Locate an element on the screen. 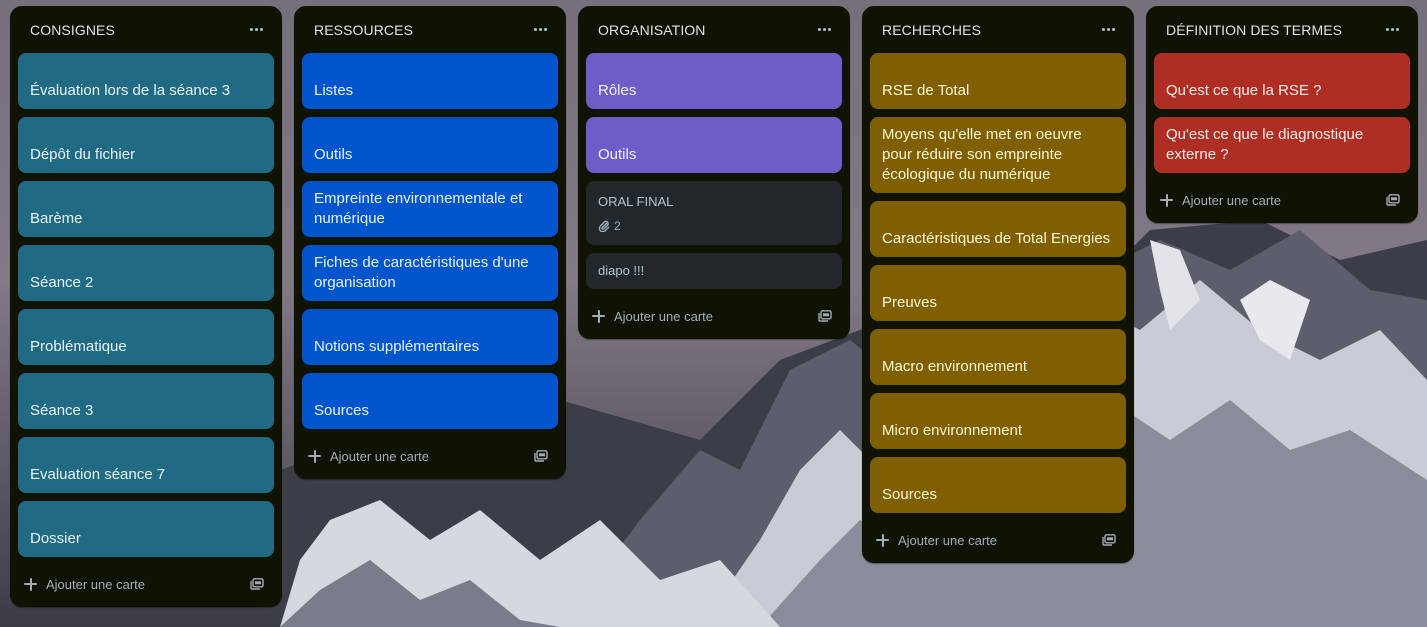 The image size is (1427, 627). card: Dépôt du fichier is located at coordinates (146, 145).